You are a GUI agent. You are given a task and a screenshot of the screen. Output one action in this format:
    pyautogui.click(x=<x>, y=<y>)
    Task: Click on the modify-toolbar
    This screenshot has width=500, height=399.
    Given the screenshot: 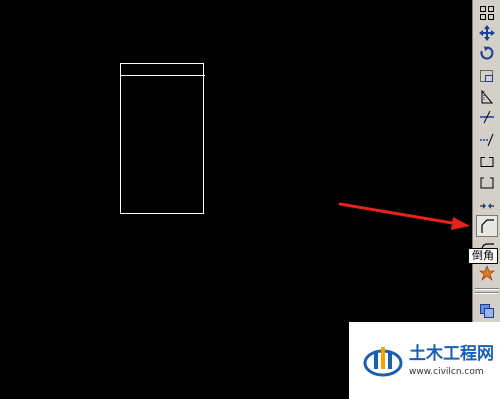 What is the action you would take?
    pyautogui.click(x=486, y=162)
    